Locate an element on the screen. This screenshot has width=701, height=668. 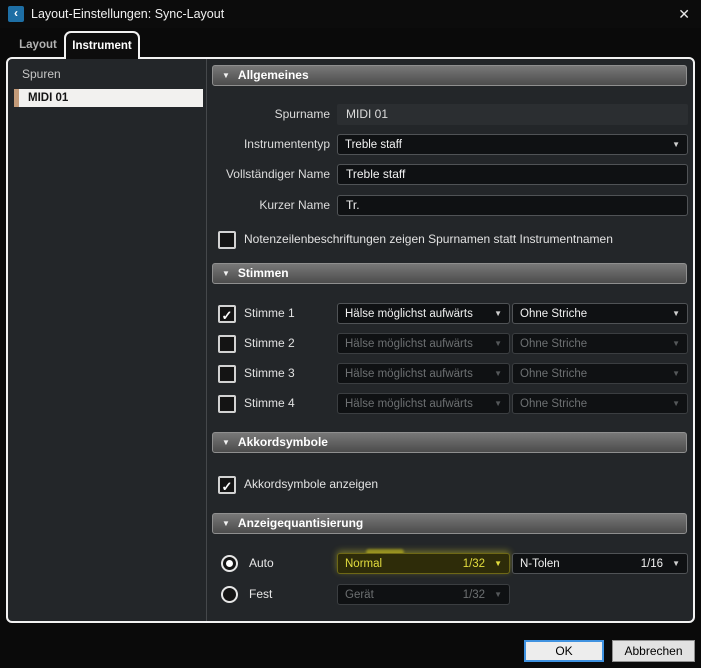
voice-1-checkbox: ✓ is located at coordinates (227, 314).